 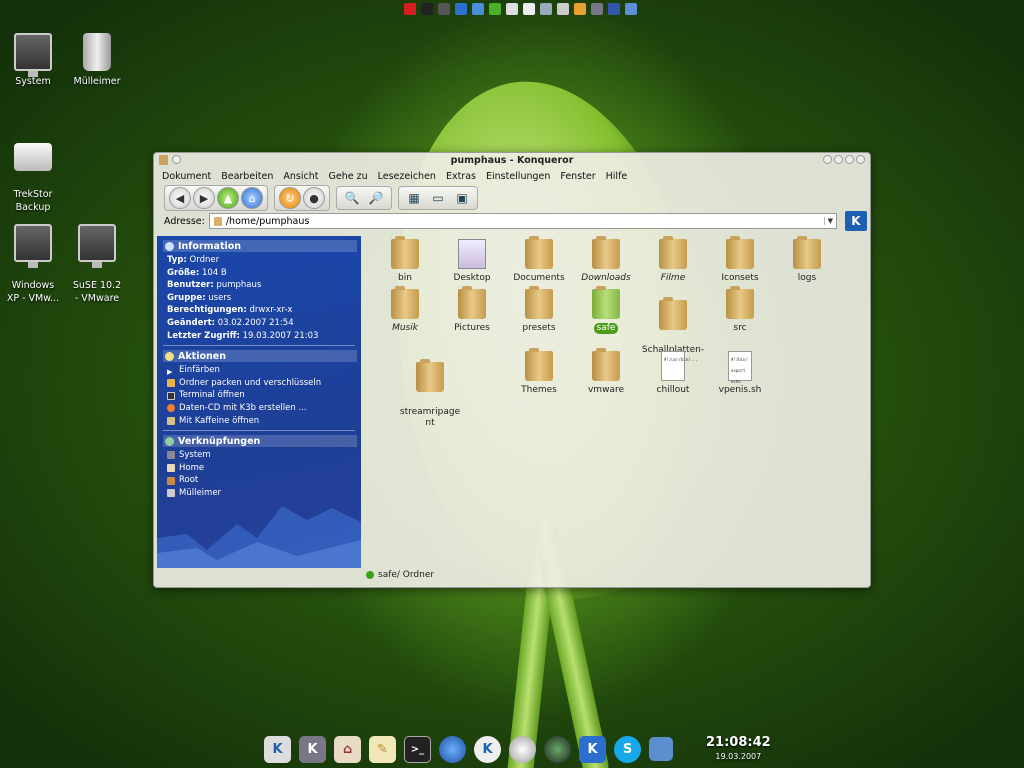 I want to click on action-pack-encrypt: Ordner packen und verschlüsseln, so click(x=259, y=383).